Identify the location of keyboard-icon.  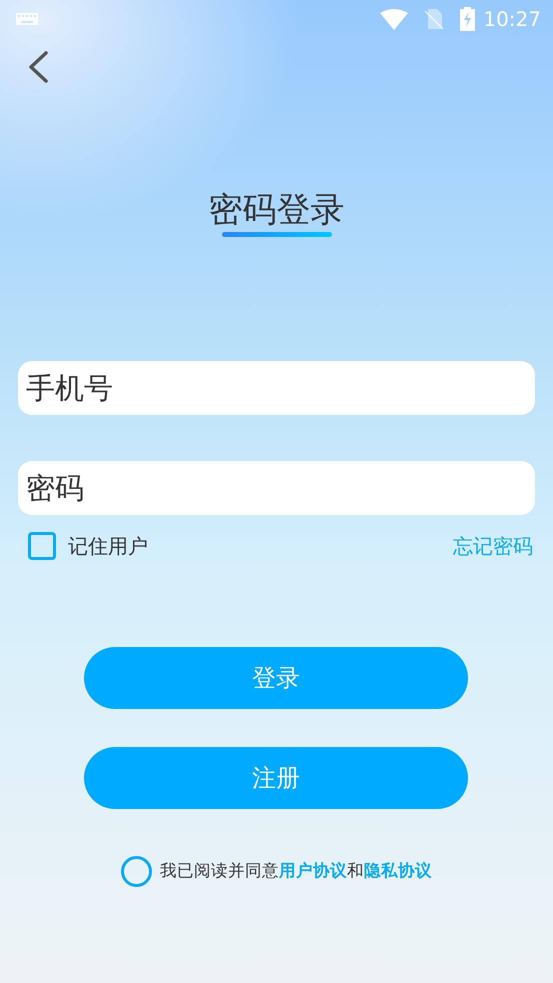
(27, 19).